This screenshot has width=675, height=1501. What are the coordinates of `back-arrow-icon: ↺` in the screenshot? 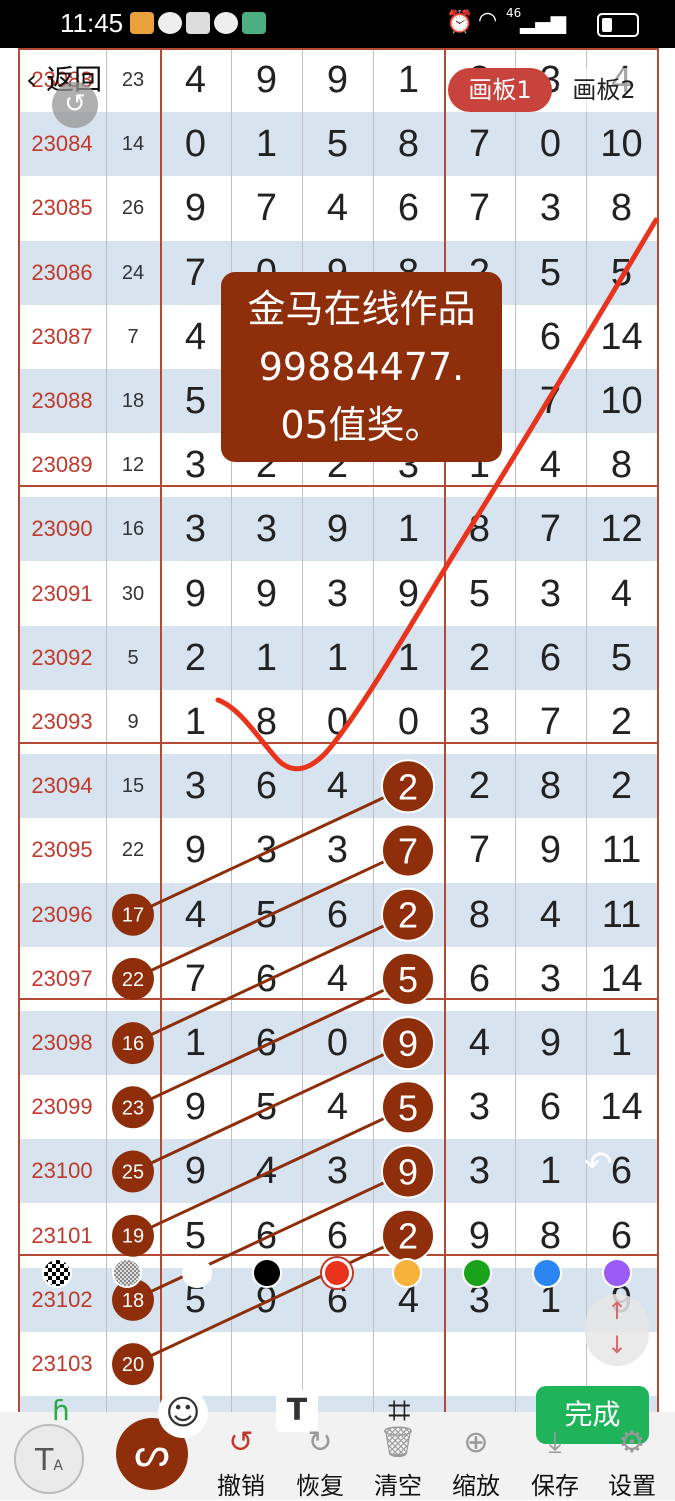 It's located at (75, 105).